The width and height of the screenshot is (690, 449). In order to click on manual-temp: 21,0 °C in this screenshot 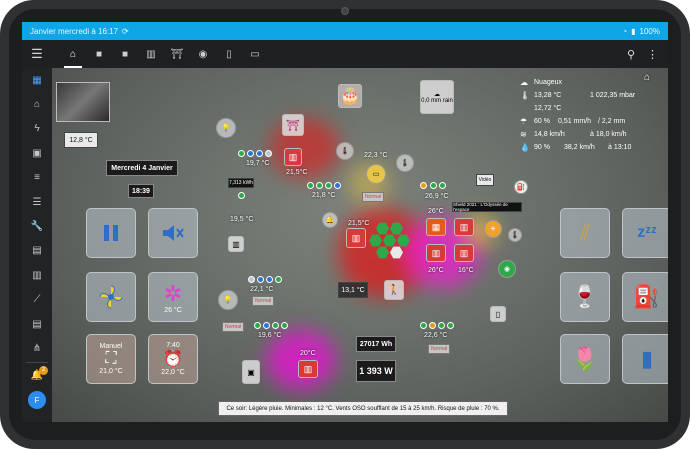, I will do `click(111, 371)`.